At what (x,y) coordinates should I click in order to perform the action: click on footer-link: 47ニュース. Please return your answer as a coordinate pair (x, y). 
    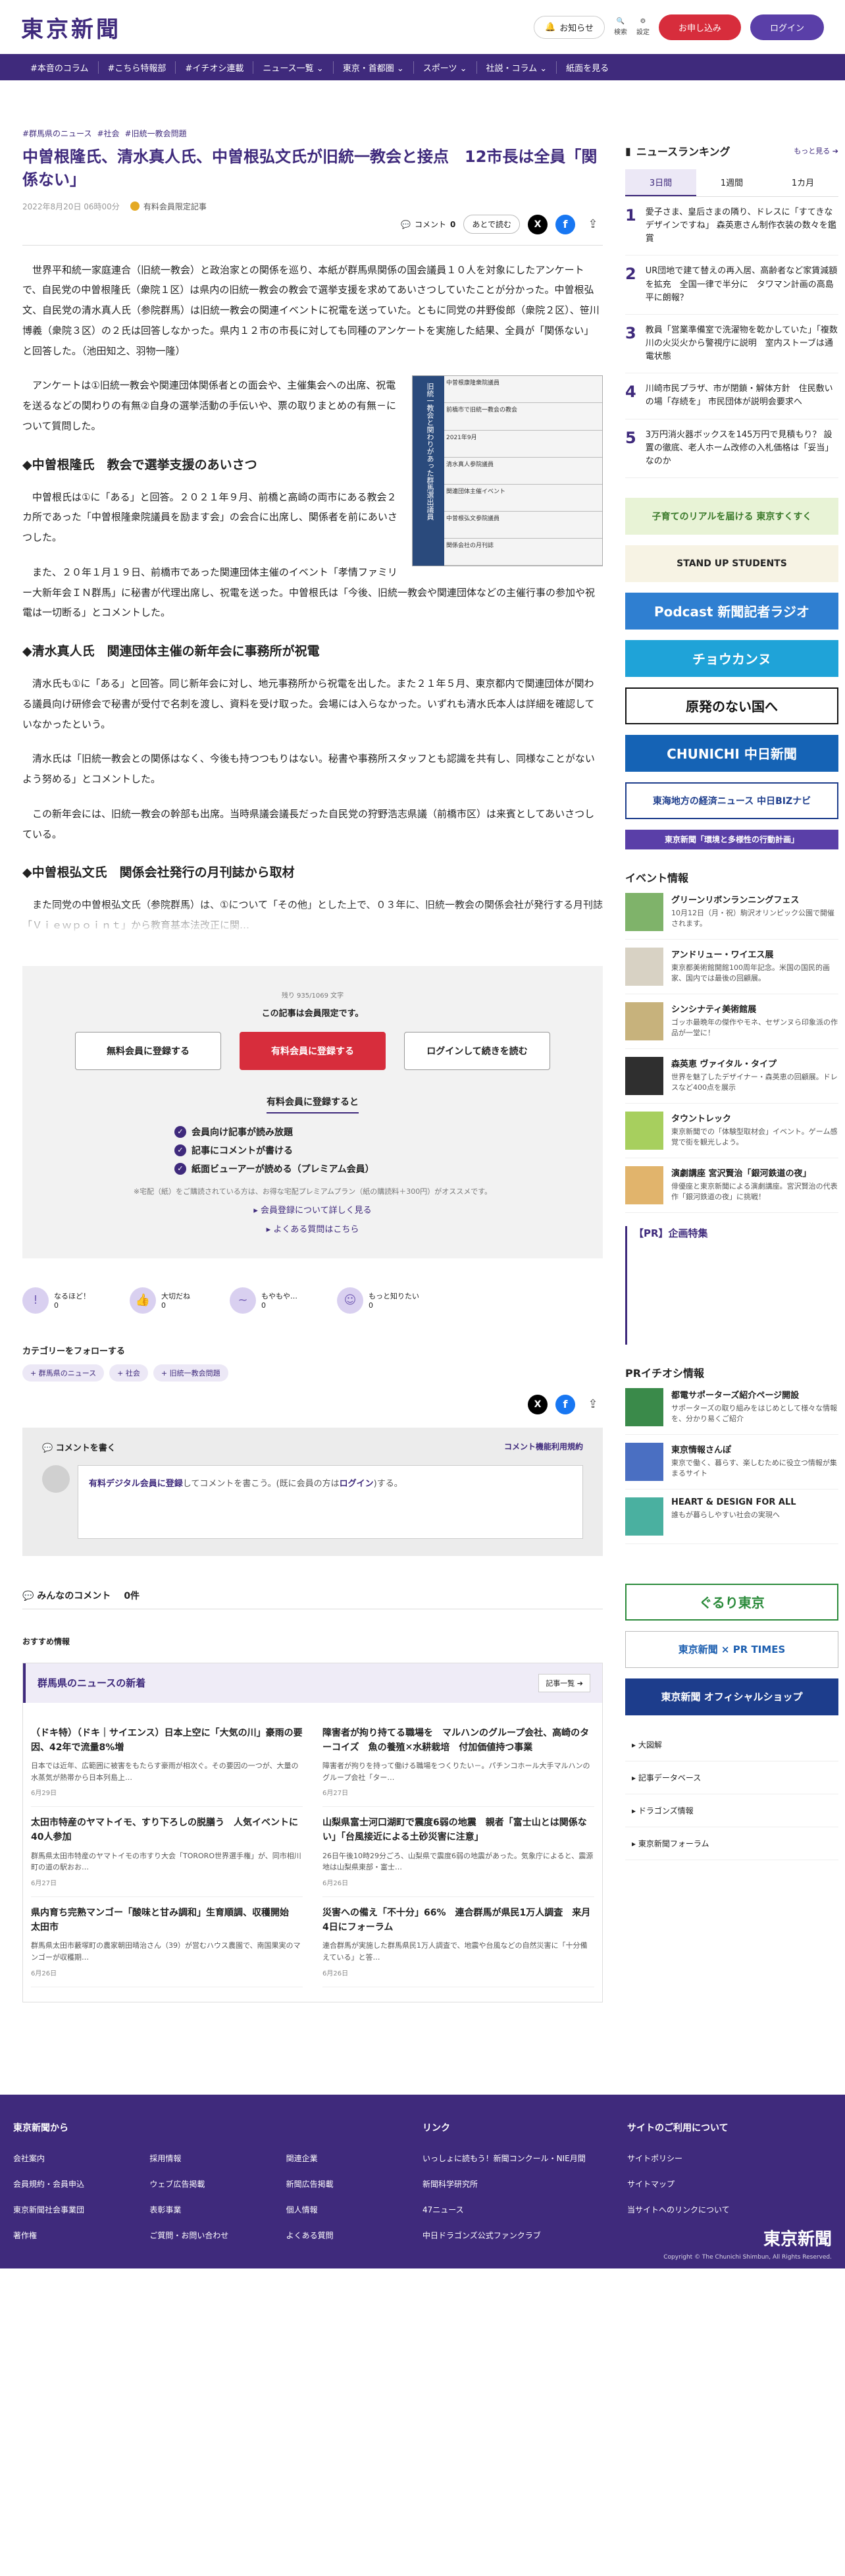
    Looking at the image, I should click on (525, 2209).